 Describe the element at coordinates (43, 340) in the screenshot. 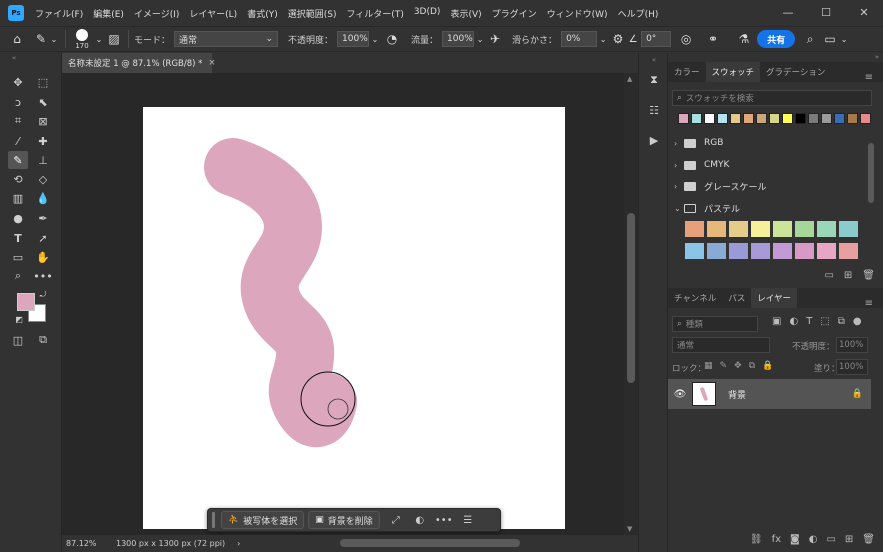

I see `screen-mode-icon: ⧉` at that location.